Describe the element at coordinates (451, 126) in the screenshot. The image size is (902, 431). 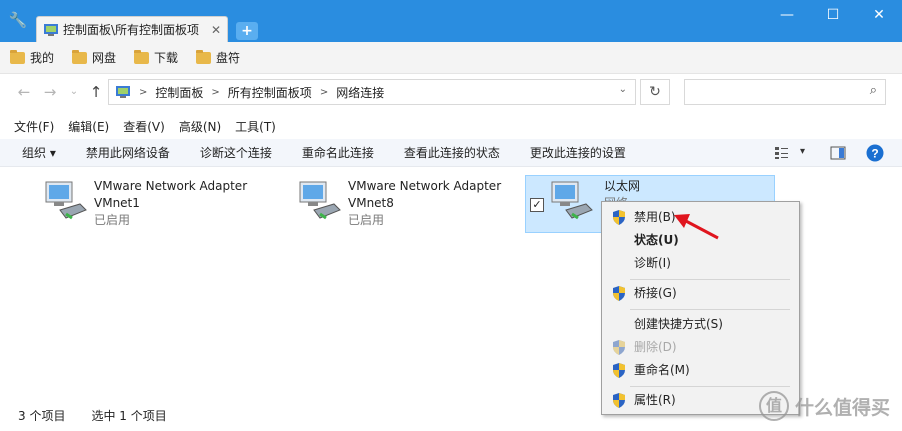
I see `menu-bar: 文件(F) 编辑(E) 查看(V) 高级(N) 工具(T)` at that location.